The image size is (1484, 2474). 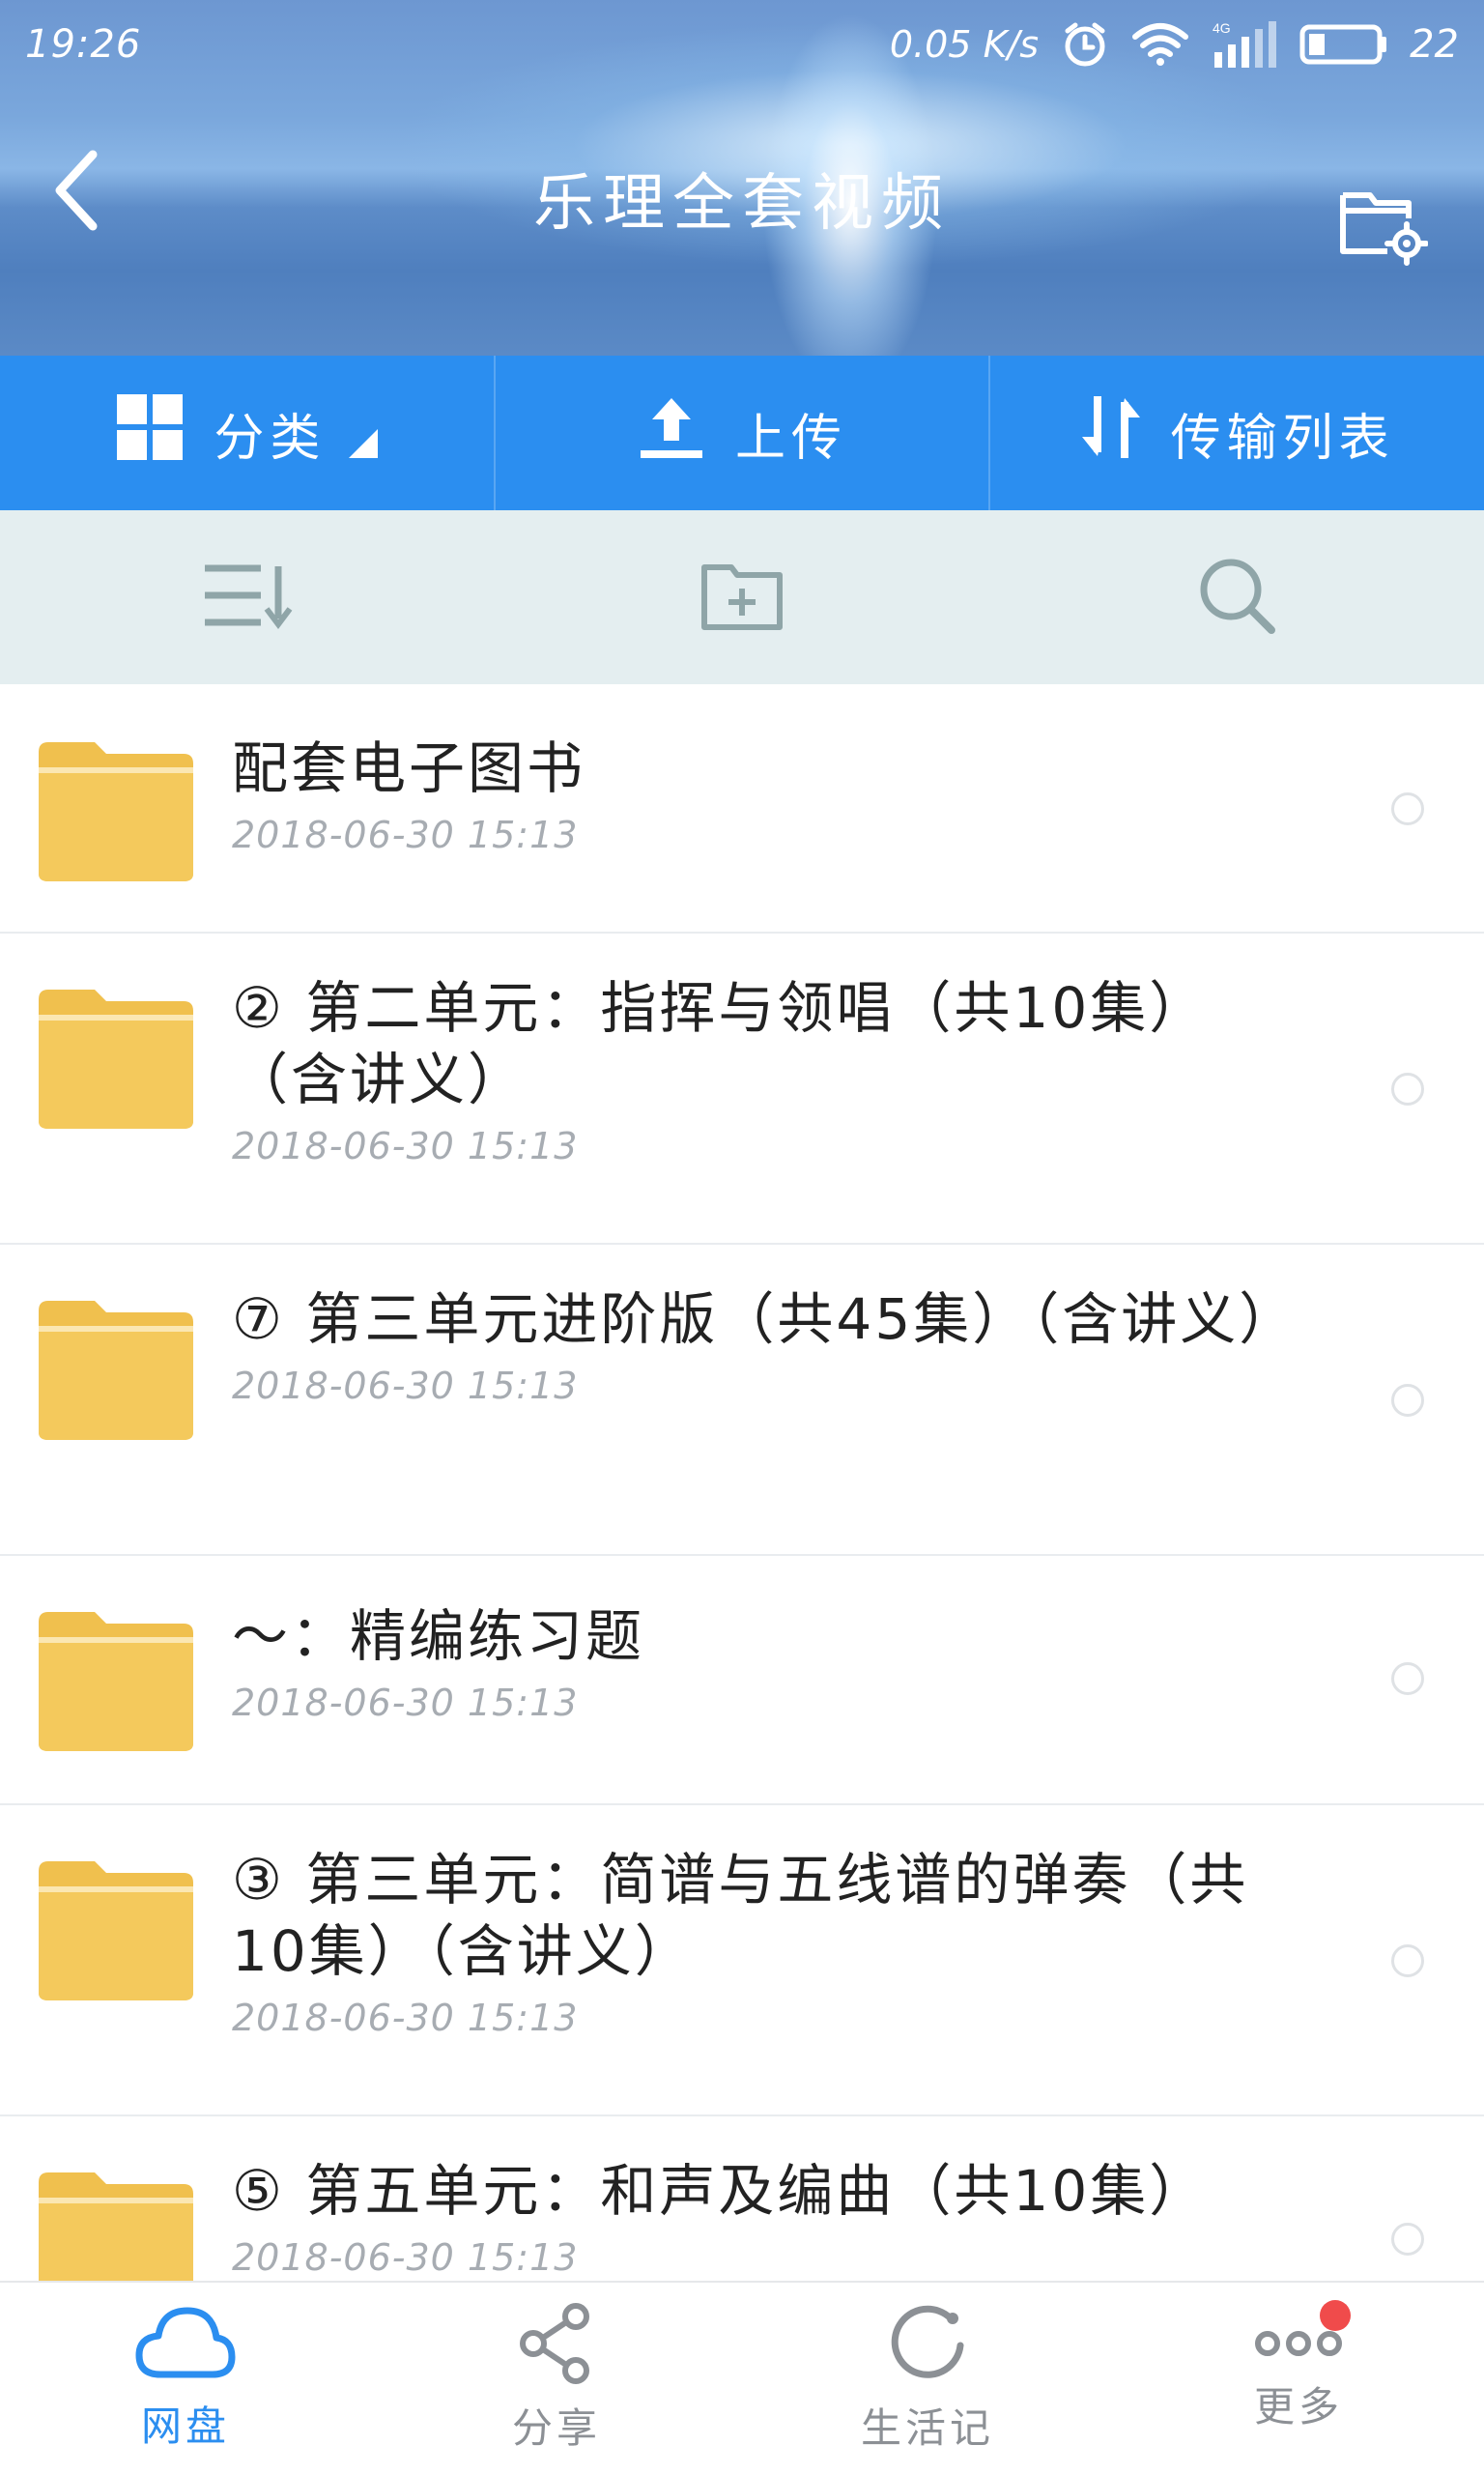 I want to click on upload-label: 上传, so click(x=792, y=438).